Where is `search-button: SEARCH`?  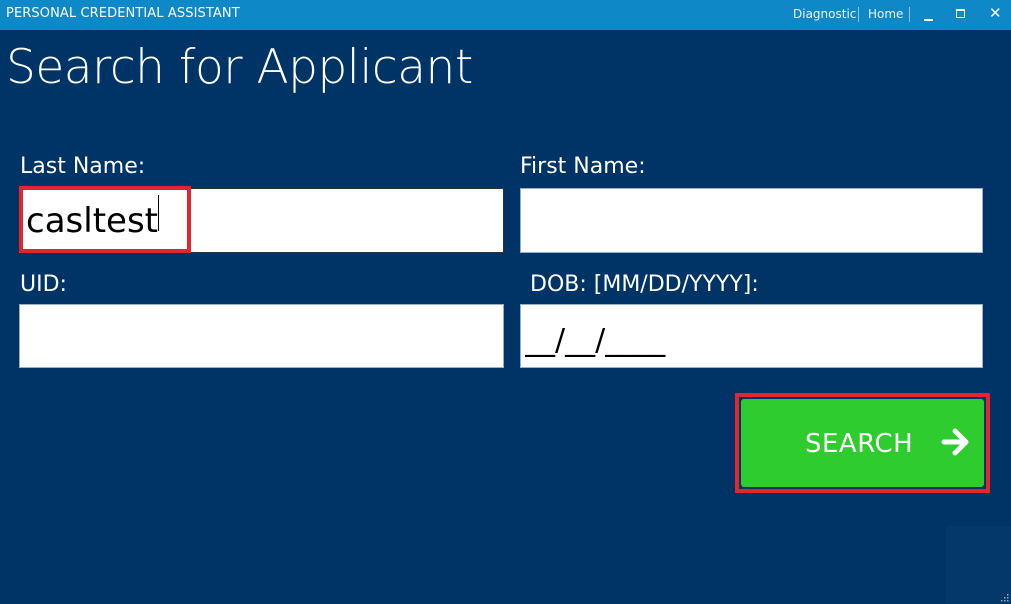 search-button: SEARCH is located at coordinates (862, 443).